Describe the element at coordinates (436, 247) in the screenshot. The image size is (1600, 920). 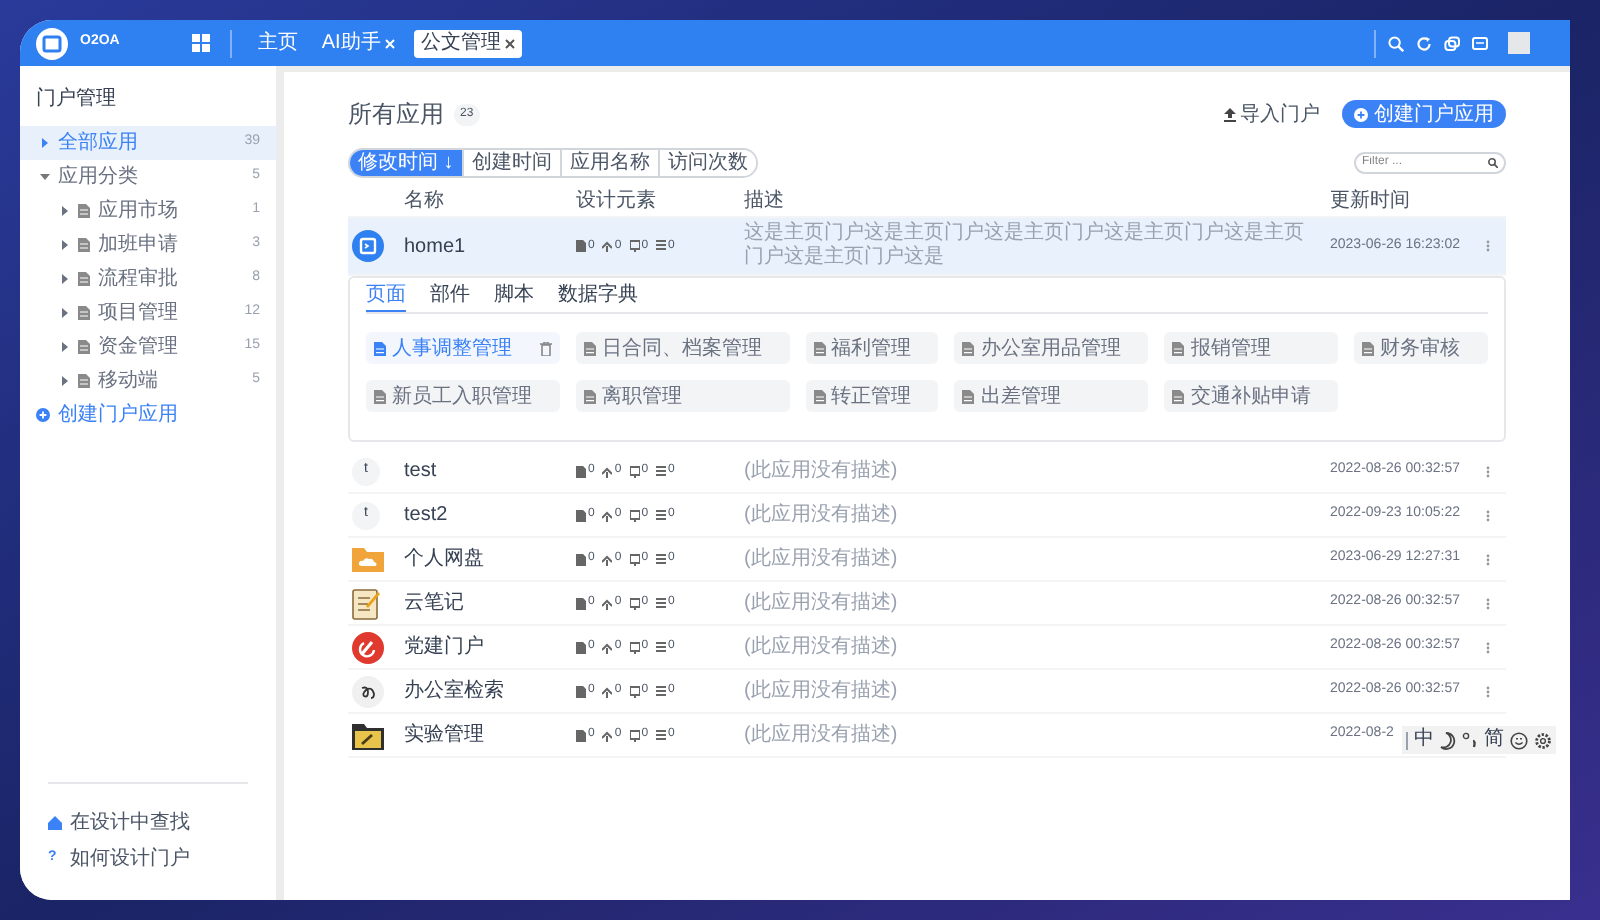
I see `app-name: home1` at that location.